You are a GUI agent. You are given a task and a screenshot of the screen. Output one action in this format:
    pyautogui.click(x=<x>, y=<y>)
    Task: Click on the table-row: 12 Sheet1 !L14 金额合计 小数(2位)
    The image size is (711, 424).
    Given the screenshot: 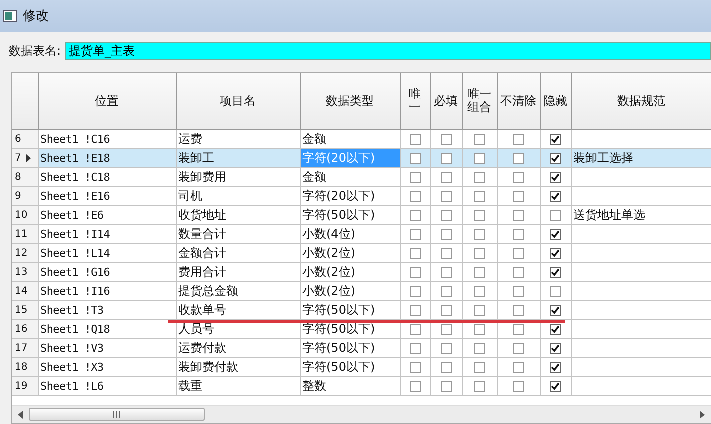 What is the action you would take?
    pyautogui.click(x=361, y=253)
    